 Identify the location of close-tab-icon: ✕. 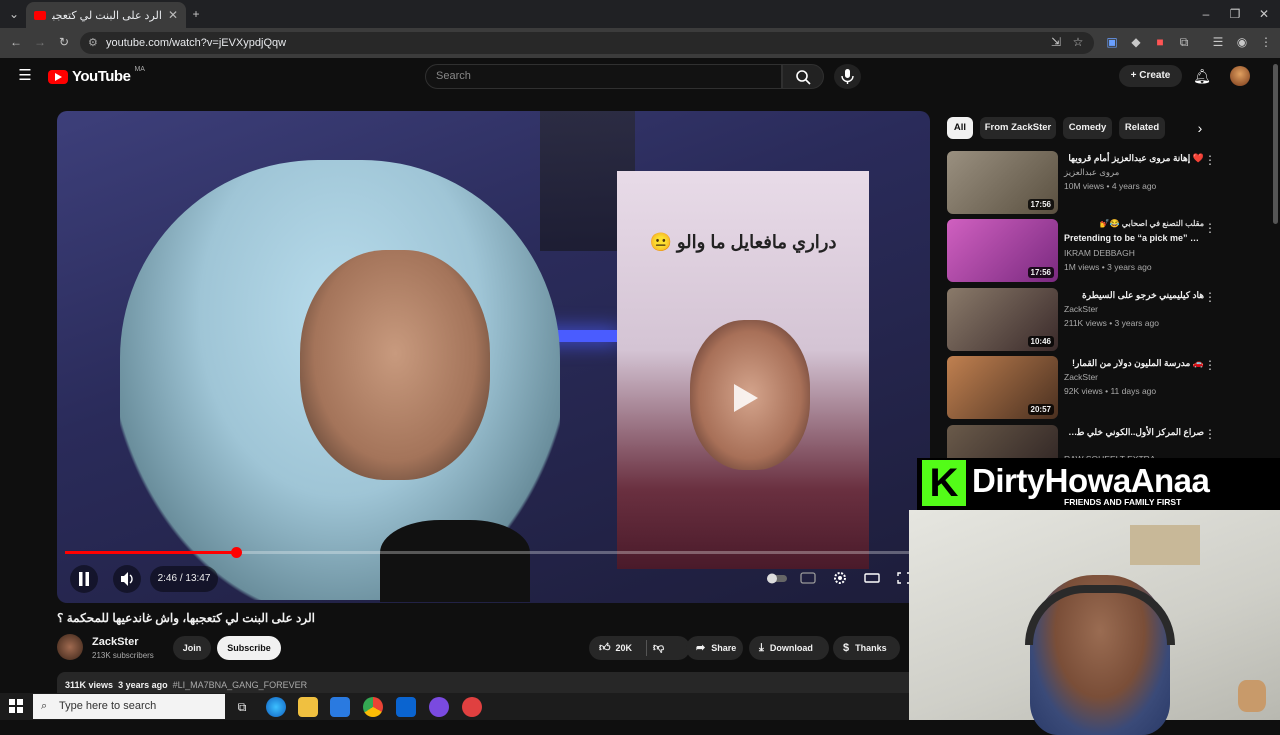
(173, 15).